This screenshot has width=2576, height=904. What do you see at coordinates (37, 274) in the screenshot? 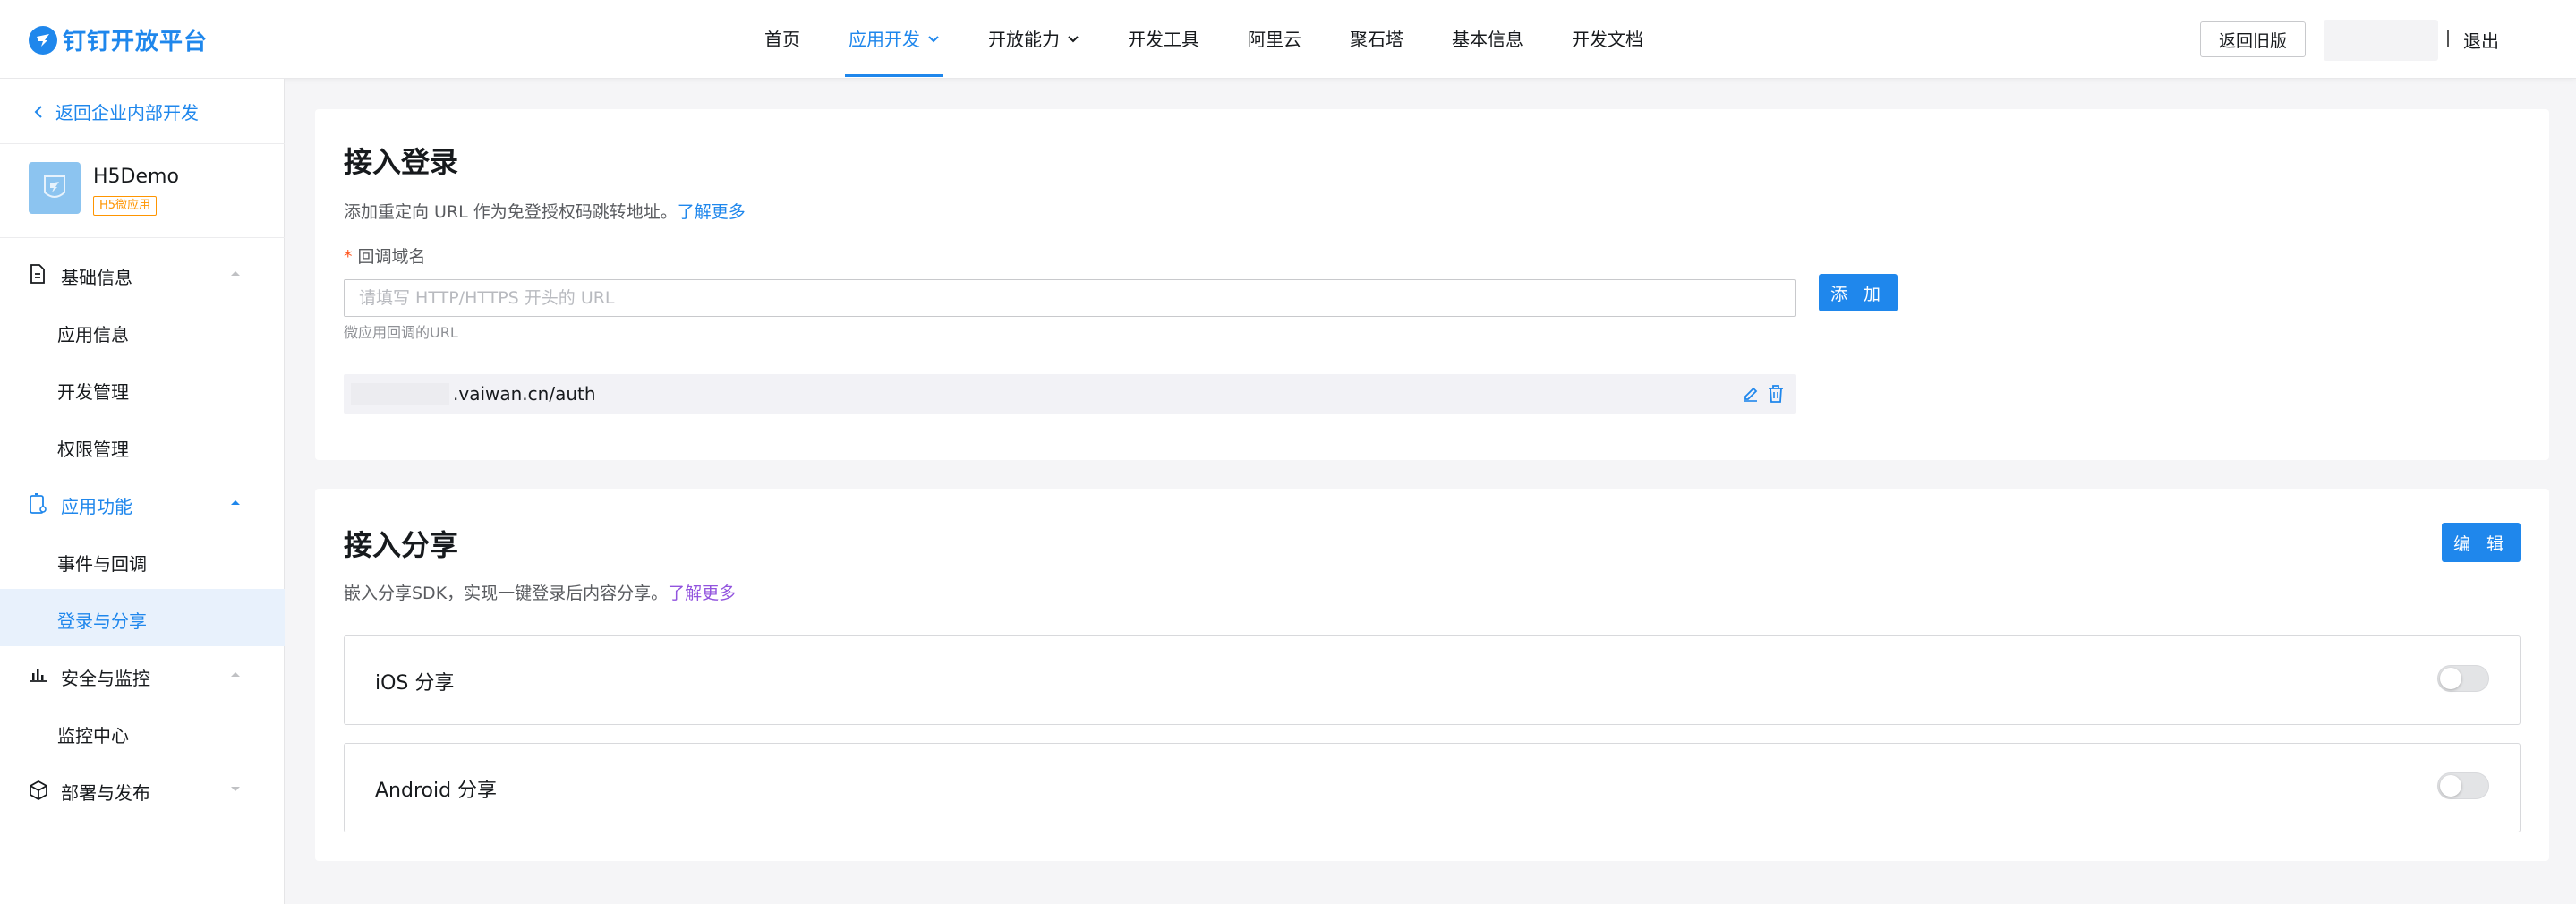
I see `document-icon` at bounding box center [37, 274].